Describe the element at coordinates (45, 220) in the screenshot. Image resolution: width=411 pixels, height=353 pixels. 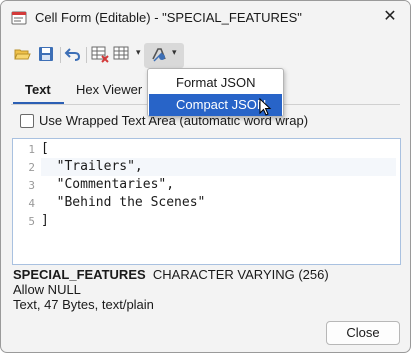
I see `code-line: ]` at that location.